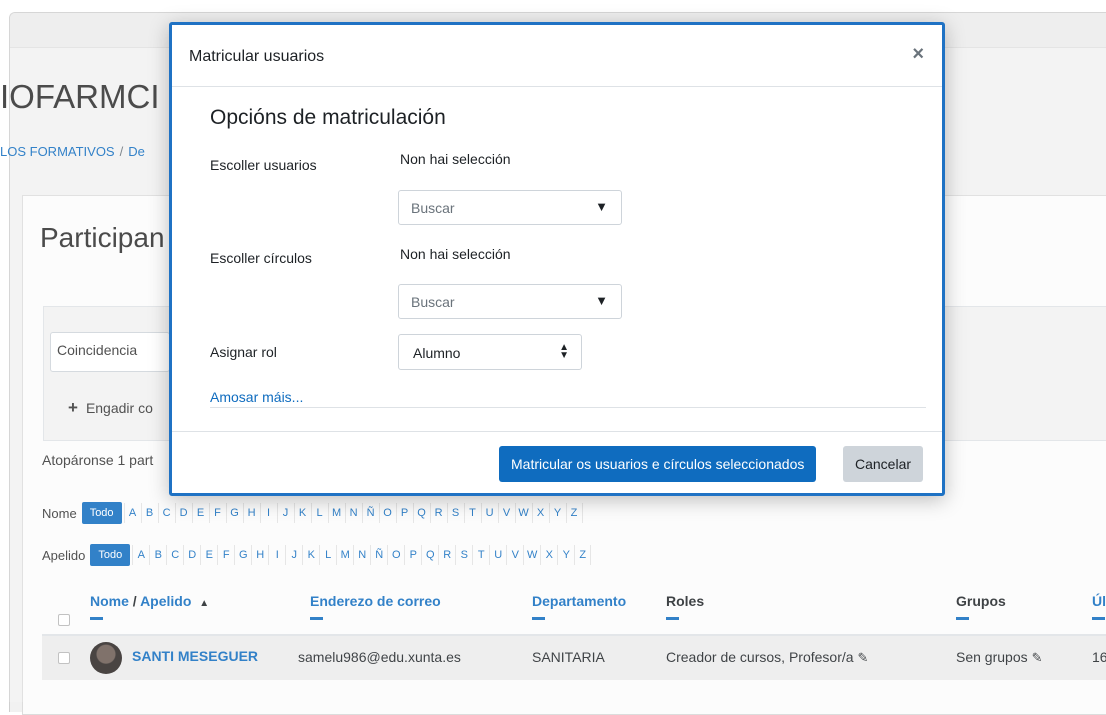 This screenshot has height=715, width=1106. What do you see at coordinates (263, 165) in the screenshot?
I see `select-users-label: Escoller usuarios` at bounding box center [263, 165].